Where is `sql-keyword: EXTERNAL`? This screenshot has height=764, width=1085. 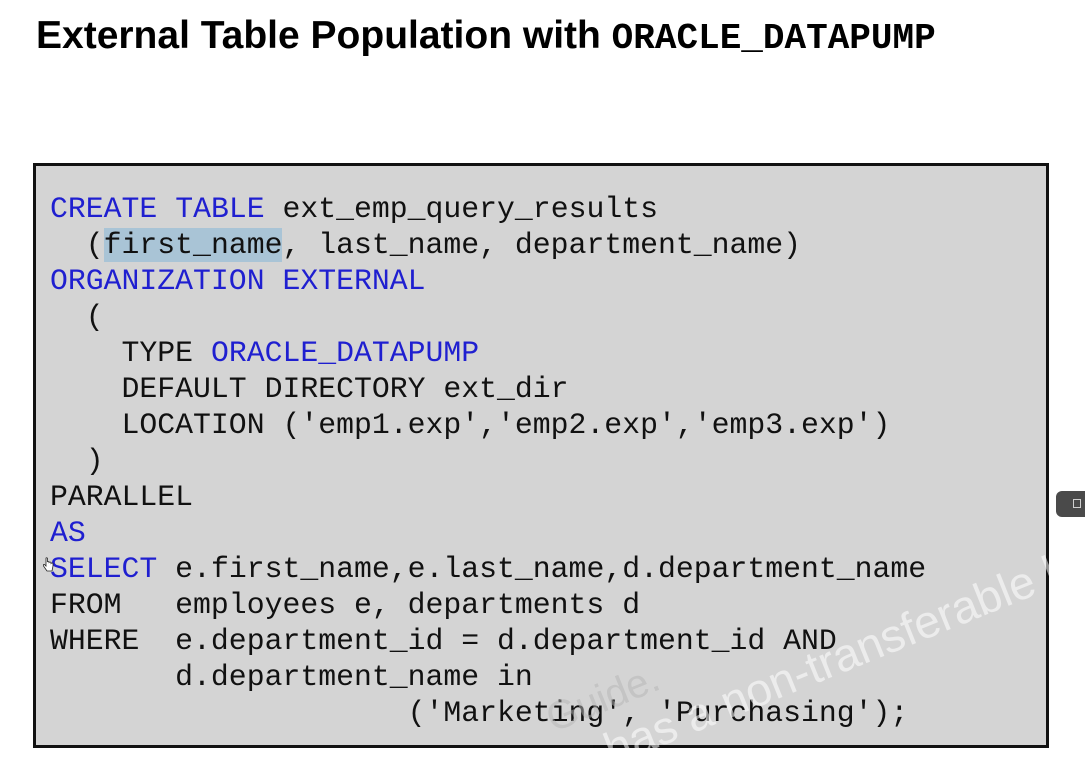 sql-keyword: EXTERNAL is located at coordinates (354, 281).